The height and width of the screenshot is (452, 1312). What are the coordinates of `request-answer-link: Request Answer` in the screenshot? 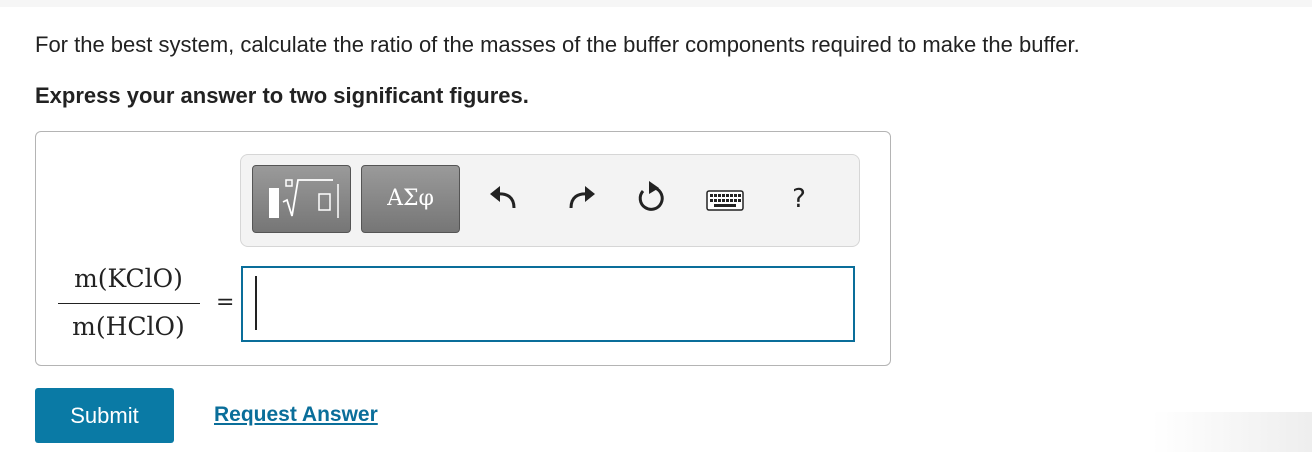 It's located at (296, 415).